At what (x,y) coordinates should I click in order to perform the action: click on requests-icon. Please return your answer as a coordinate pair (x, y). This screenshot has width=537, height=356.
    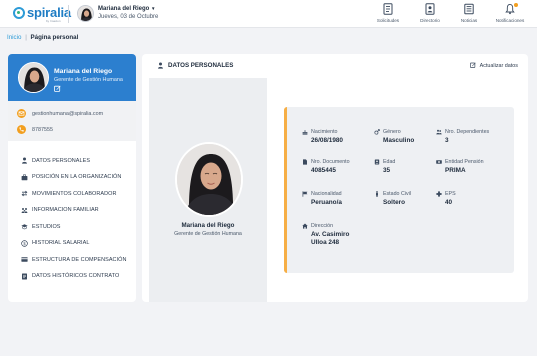
    Looking at the image, I should click on (388, 9).